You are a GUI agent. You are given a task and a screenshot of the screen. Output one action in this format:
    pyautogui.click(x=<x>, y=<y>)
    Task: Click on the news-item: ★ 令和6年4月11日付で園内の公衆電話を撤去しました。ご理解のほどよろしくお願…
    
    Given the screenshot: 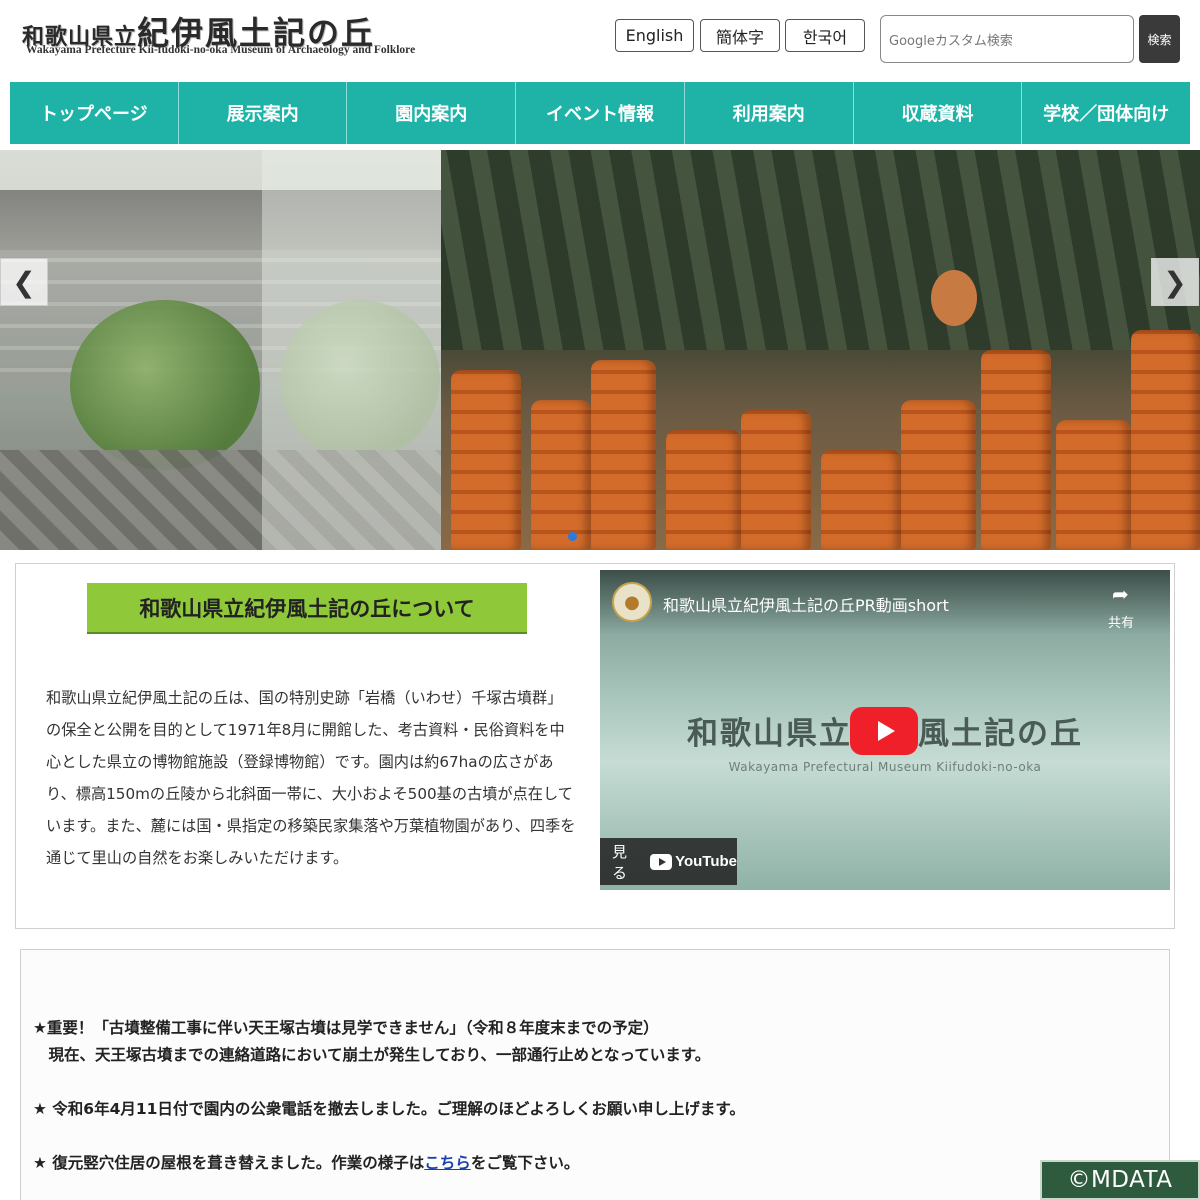 What is the action you would take?
    pyautogui.click(x=389, y=1109)
    